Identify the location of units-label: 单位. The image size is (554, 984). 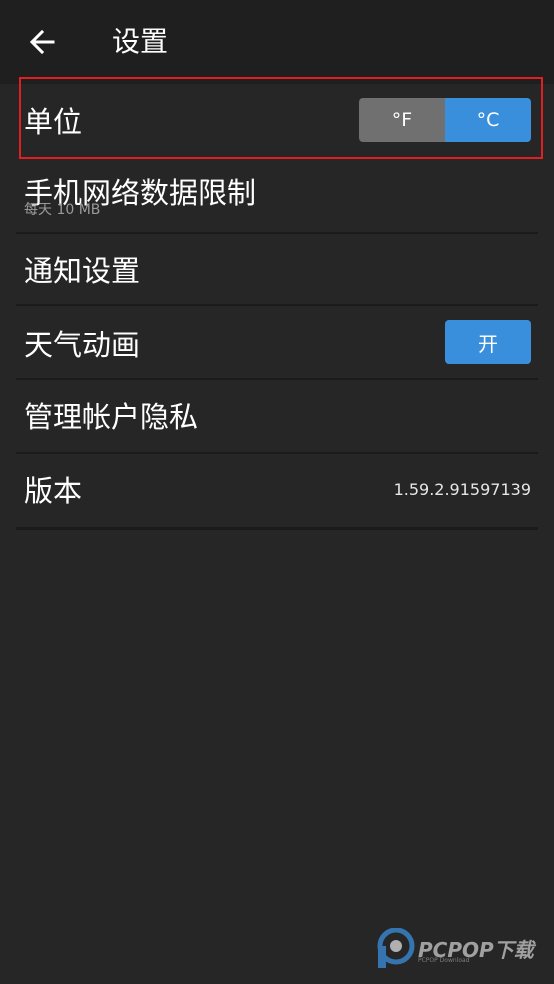
(53, 122).